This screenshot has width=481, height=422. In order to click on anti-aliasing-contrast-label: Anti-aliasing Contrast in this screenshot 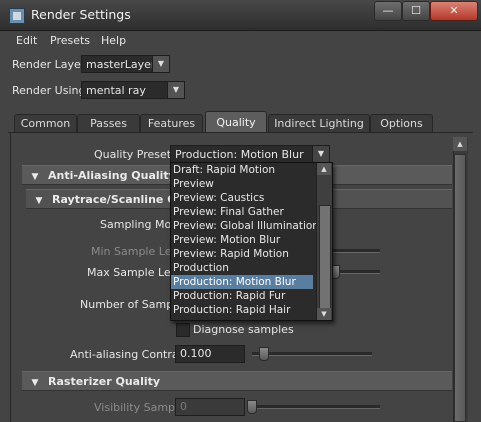, I will do `click(129, 354)`.